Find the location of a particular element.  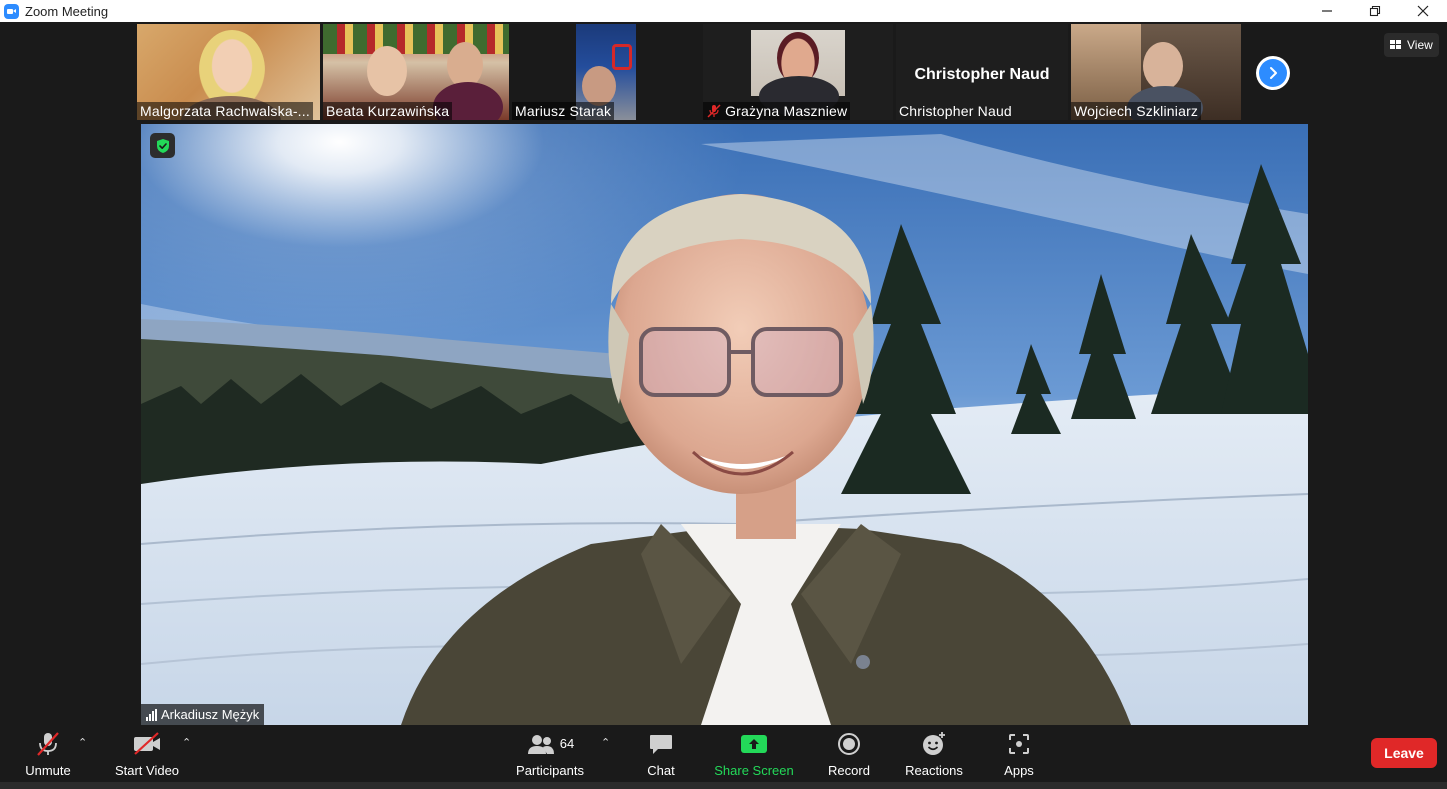

participant-name: Wojciech Szkliniarz is located at coordinates (1136, 111).